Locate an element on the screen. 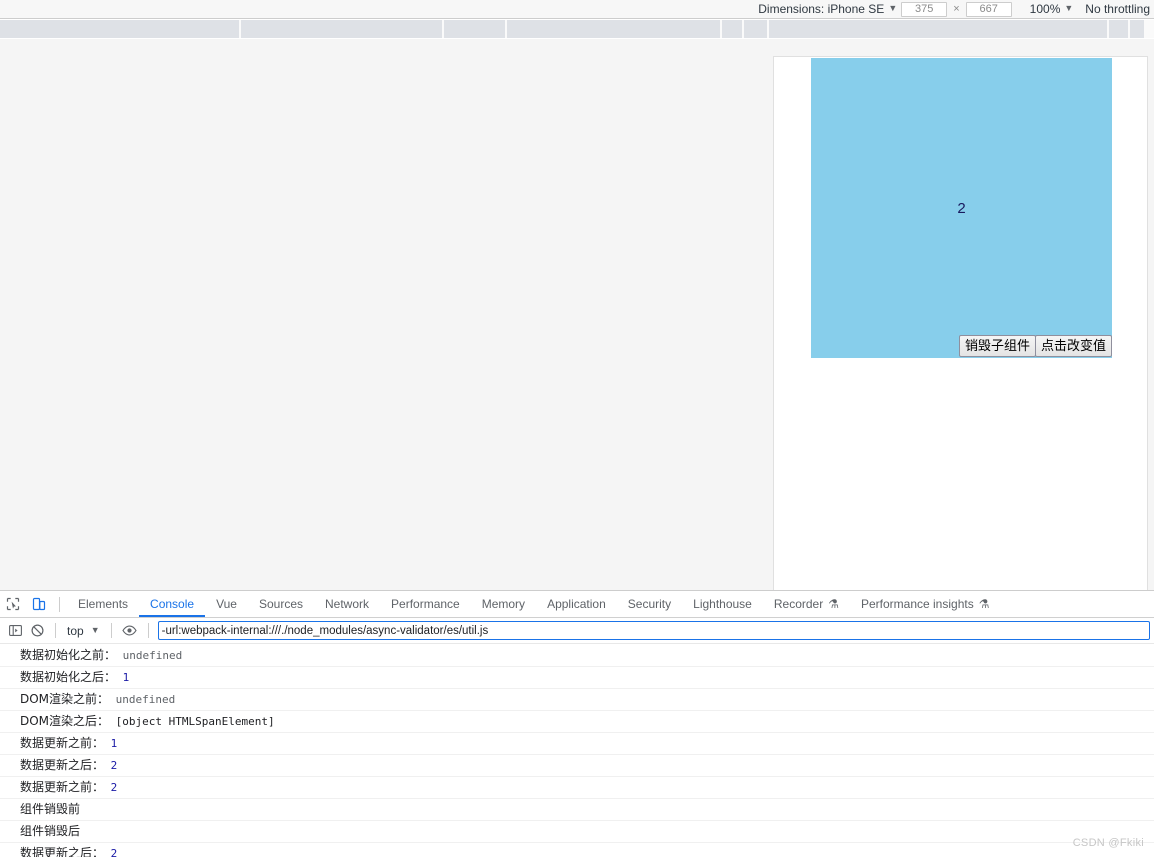 This screenshot has width=1154, height=857. tab-vue: Vue is located at coordinates (226, 604).